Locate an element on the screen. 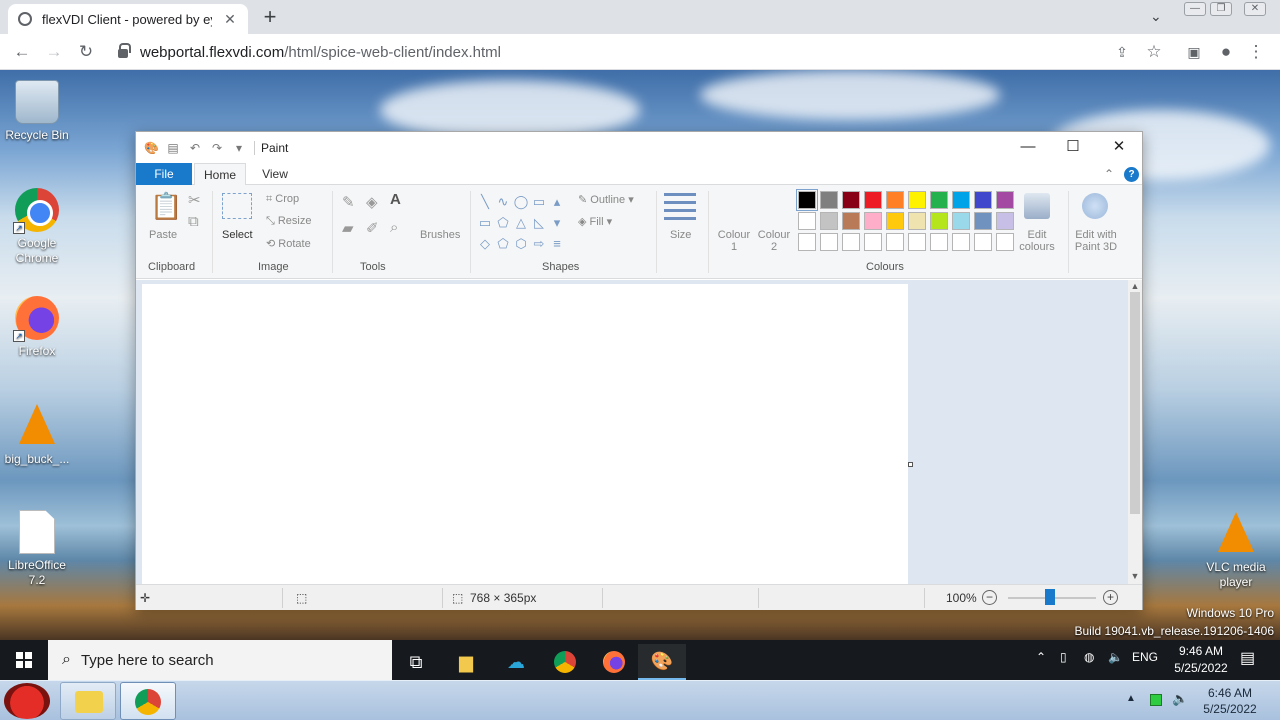 The width and height of the screenshot is (1280, 720). vertical-scrollbar: ▲ ▼ is located at coordinates (1135, 432).